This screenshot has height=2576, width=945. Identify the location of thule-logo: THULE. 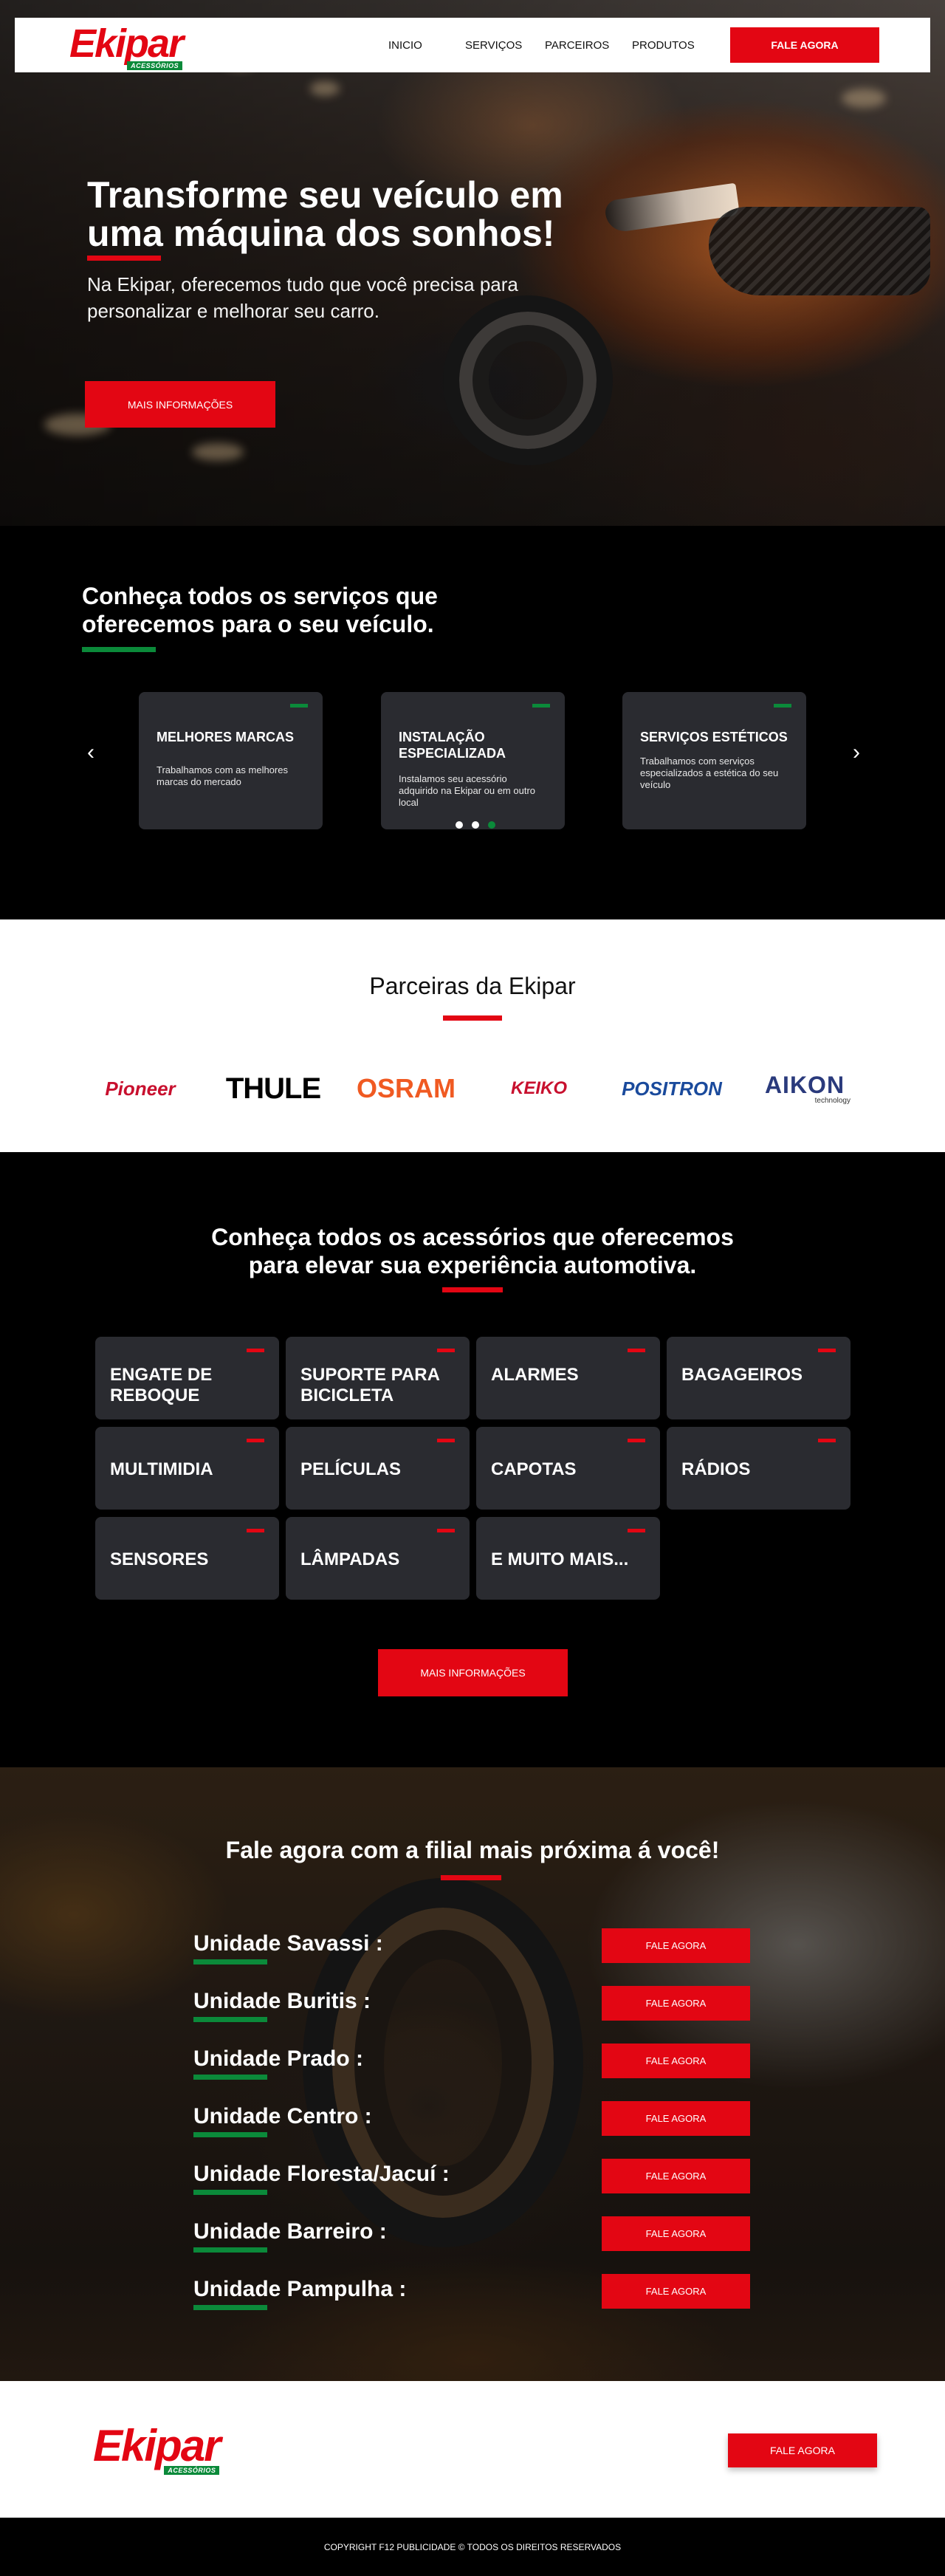
(273, 1088).